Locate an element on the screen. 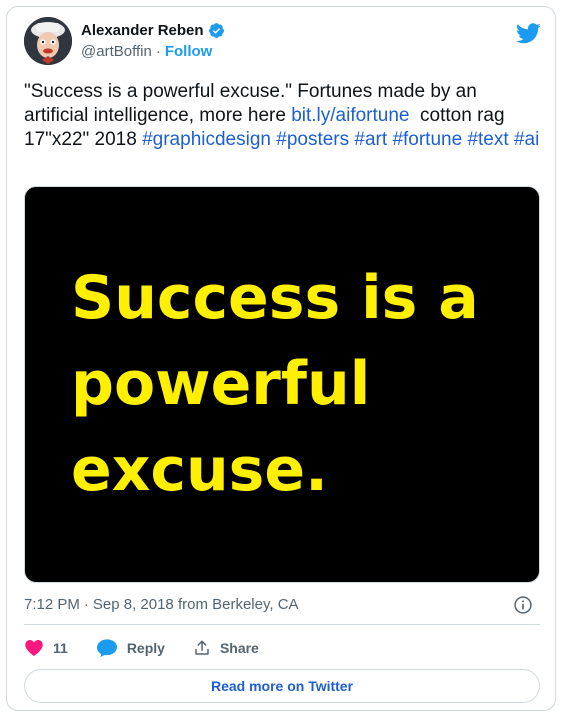 This screenshot has width=564, height=719. hashtag-art: #art is located at coordinates (370, 139).